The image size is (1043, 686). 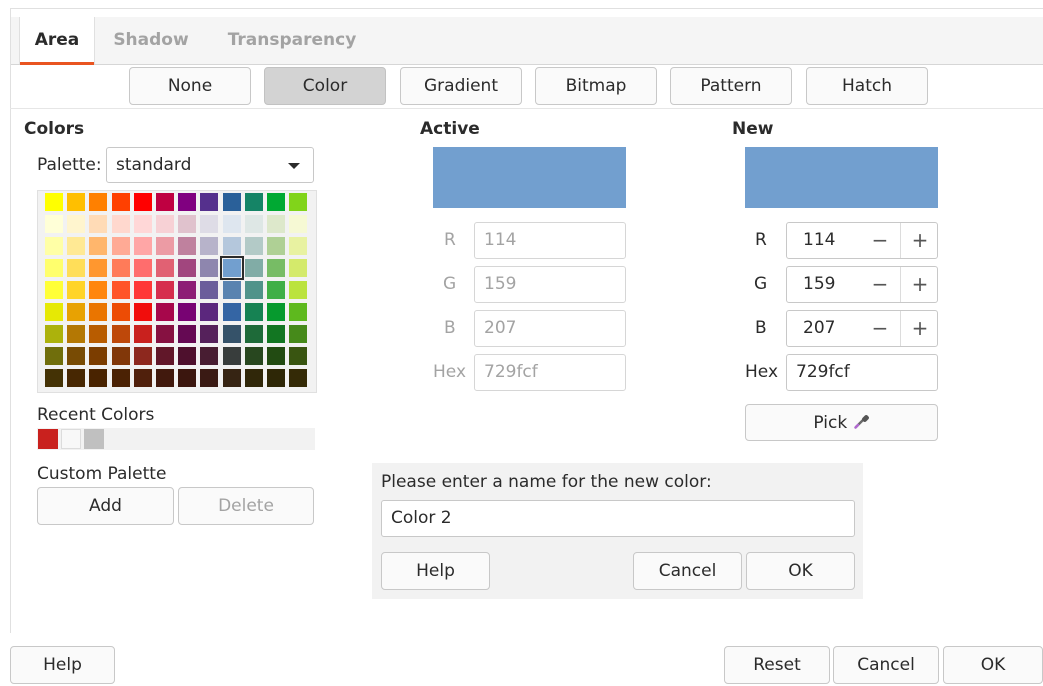 I want to click on new-g-decrement-button: −, so click(x=880, y=284).